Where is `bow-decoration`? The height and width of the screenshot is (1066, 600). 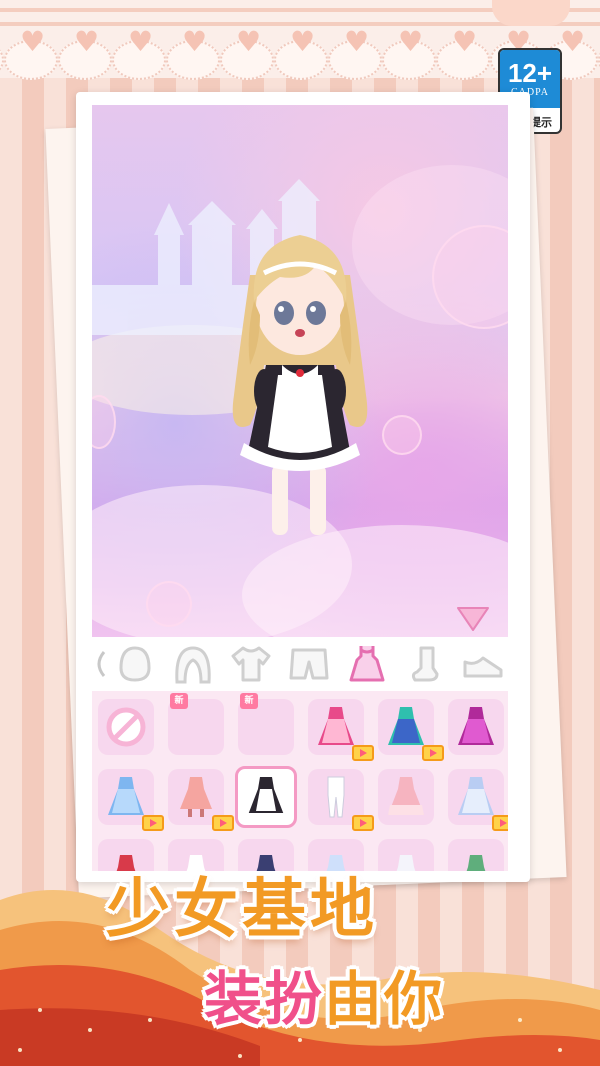 bow-decoration is located at coordinates (531, 13).